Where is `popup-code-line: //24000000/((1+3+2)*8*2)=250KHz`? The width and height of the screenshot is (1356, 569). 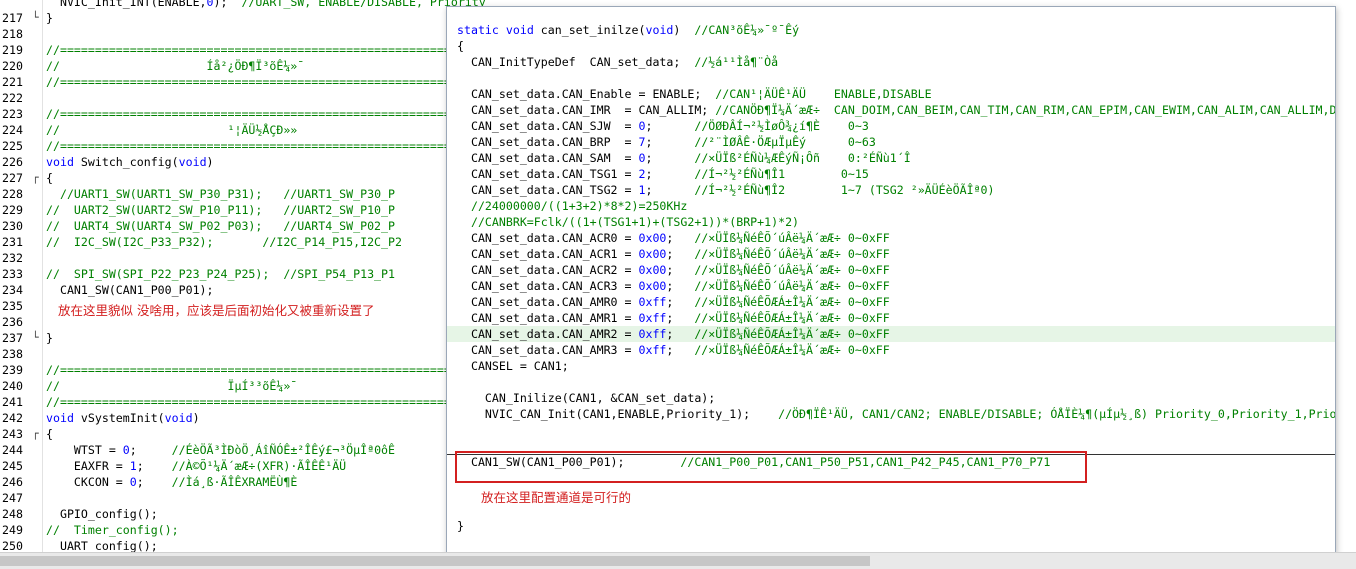
popup-code-line: //24000000/((1+3+2)*8*2)=250KHz is located at coordinates (891, 206).